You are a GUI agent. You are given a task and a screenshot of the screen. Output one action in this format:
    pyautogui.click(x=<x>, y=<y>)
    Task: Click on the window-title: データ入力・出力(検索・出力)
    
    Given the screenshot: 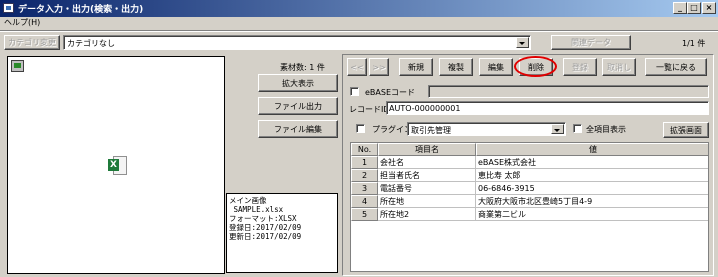 What is the action you would take?
    pyautogui.click(x=81, y=10)
    